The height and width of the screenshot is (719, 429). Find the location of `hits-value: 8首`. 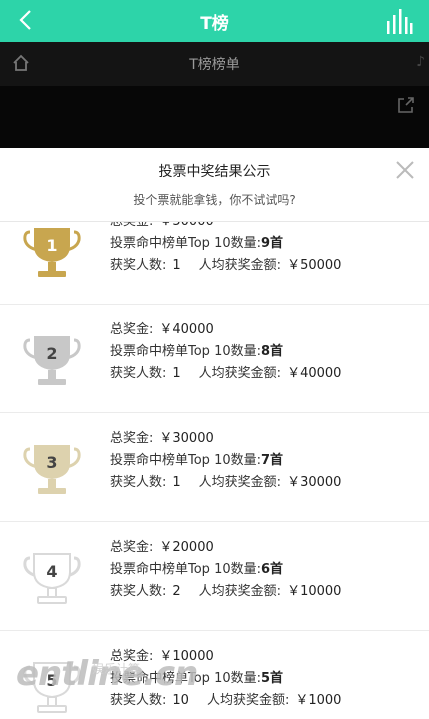

hits-value: 8首 is located at coordinates (272, 351).